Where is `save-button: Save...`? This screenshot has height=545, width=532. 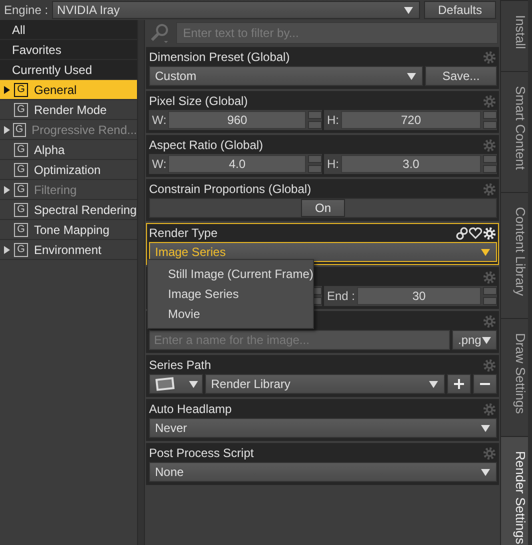 save-button: Save... is located at coordinates (461, 76).